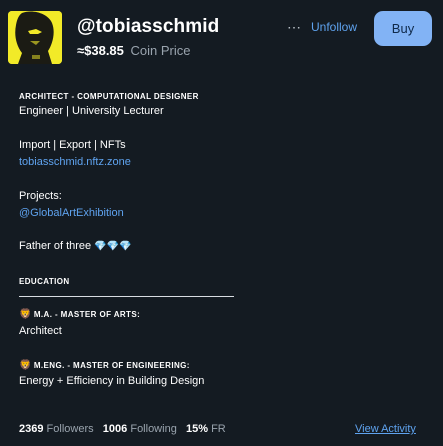  I want to click on followers-label: Followers, so click(70, 429).